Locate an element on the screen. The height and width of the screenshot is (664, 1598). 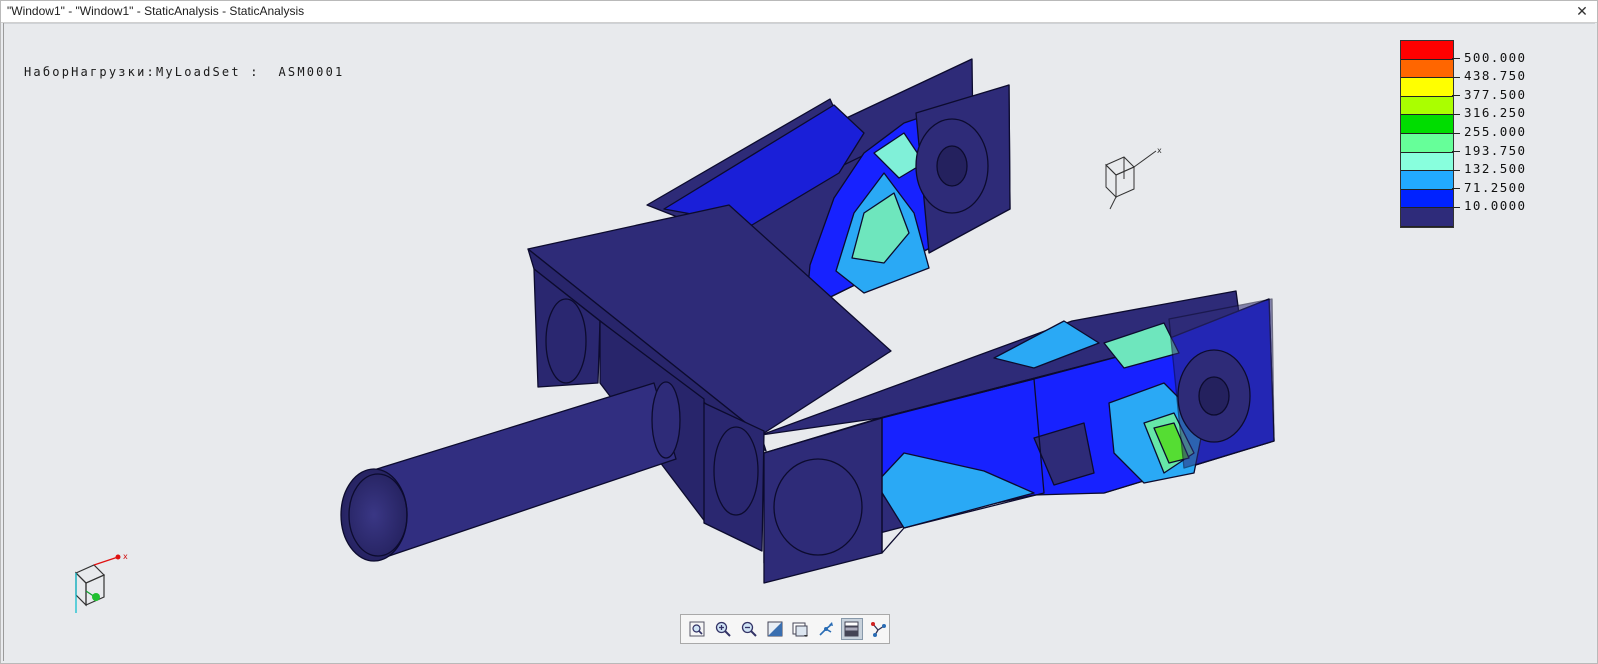
legend-value-label: 377.500 is located at coordinates (1495, 94).